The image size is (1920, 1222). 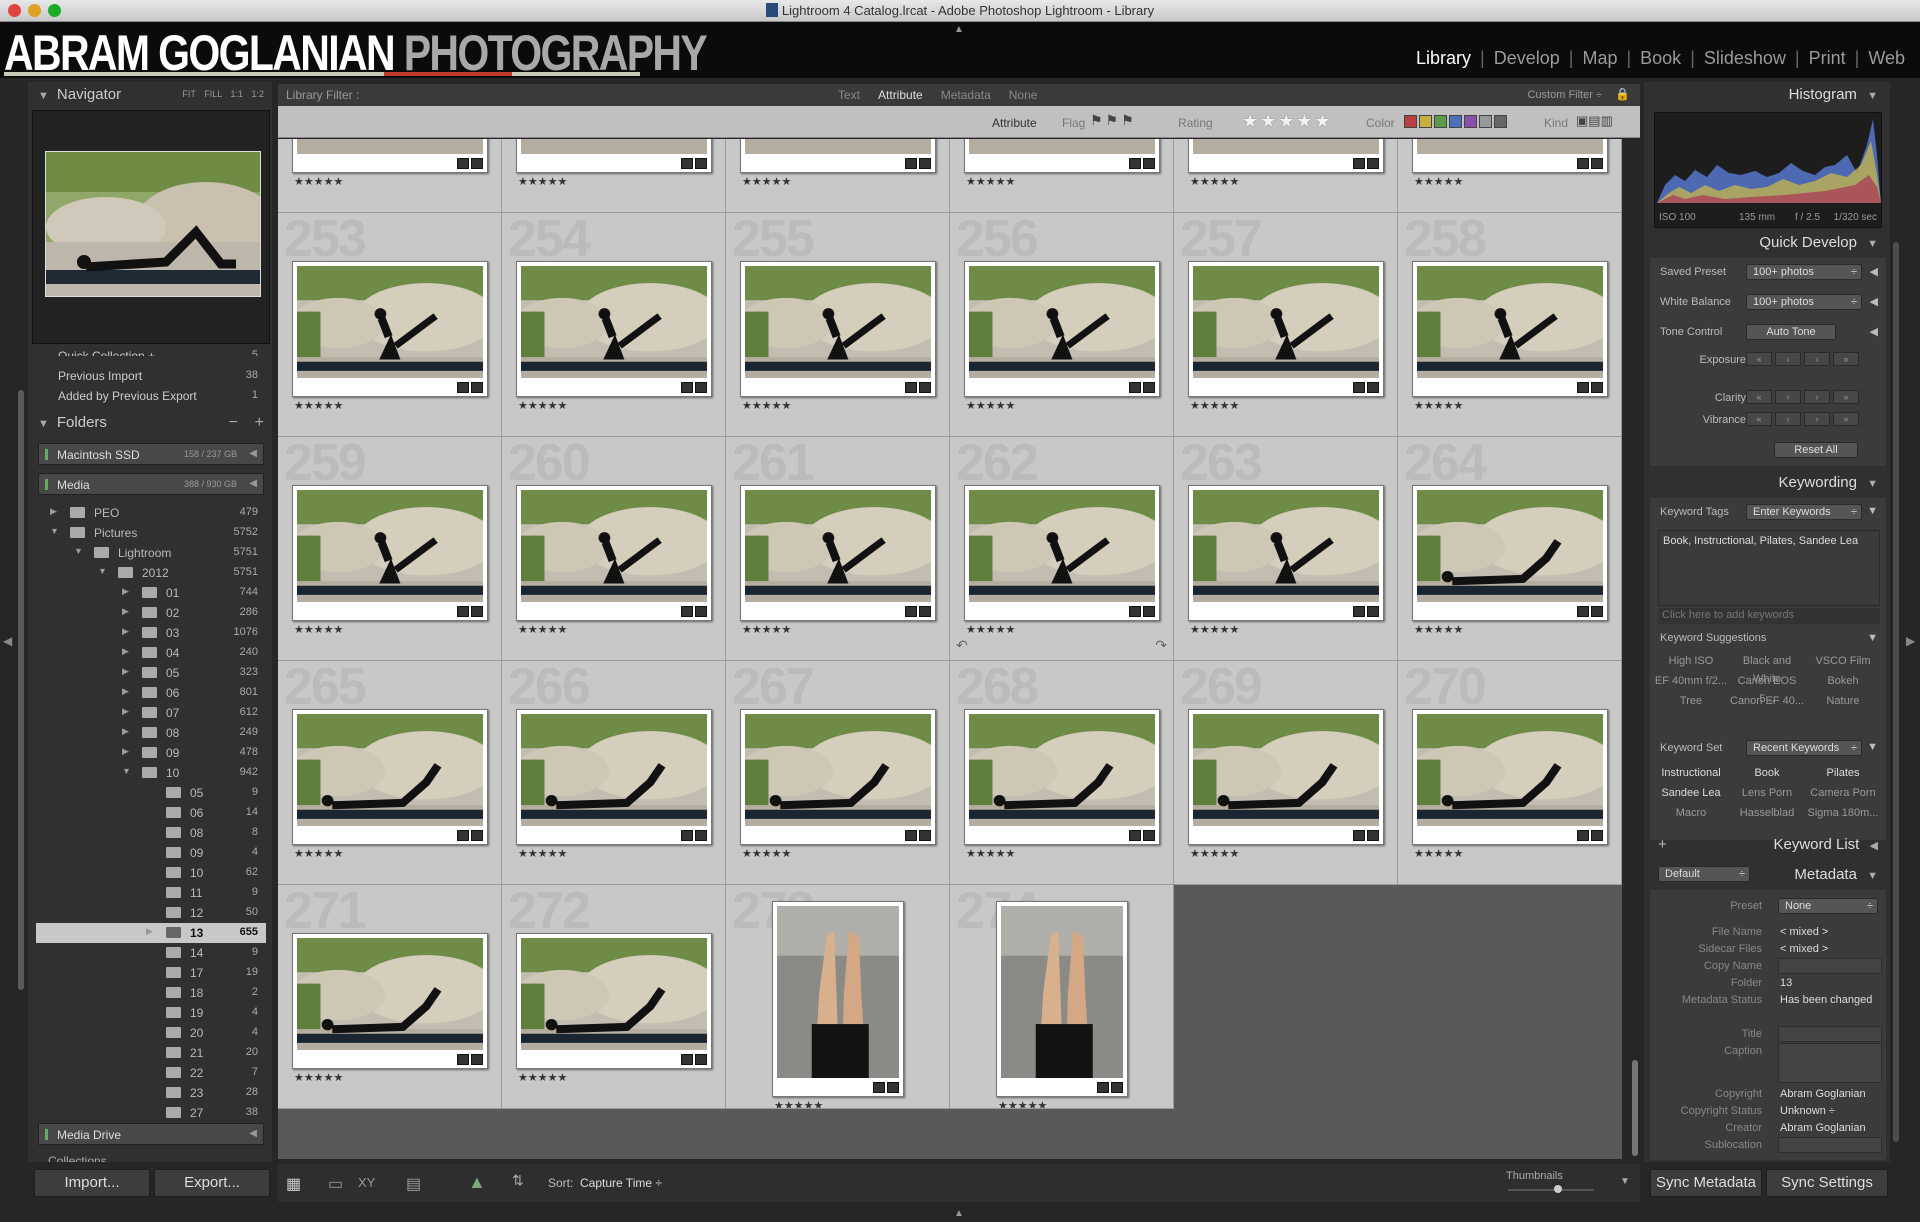 What do you see at coordinates (614, 773) in the screenshot?
I see `grid-cell: 266 ★★★★★` at bounding box center [614, 773].